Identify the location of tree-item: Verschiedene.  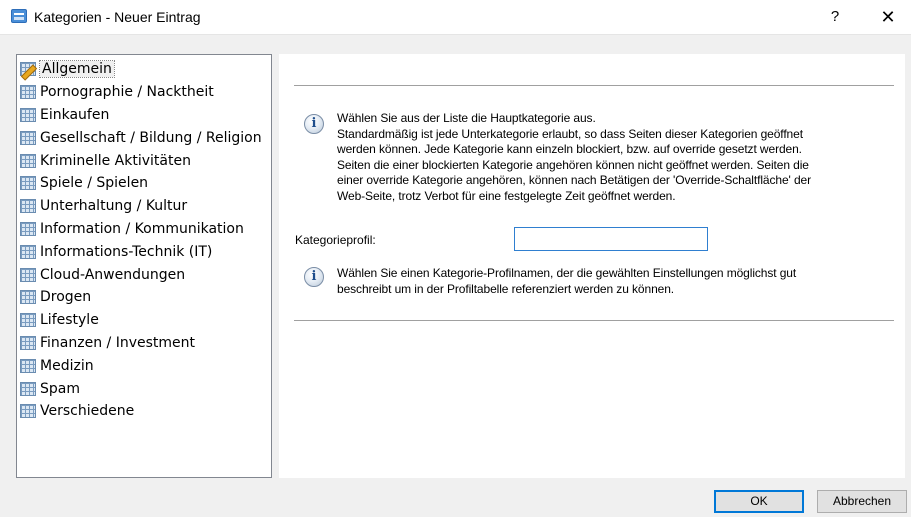
(144, 411).